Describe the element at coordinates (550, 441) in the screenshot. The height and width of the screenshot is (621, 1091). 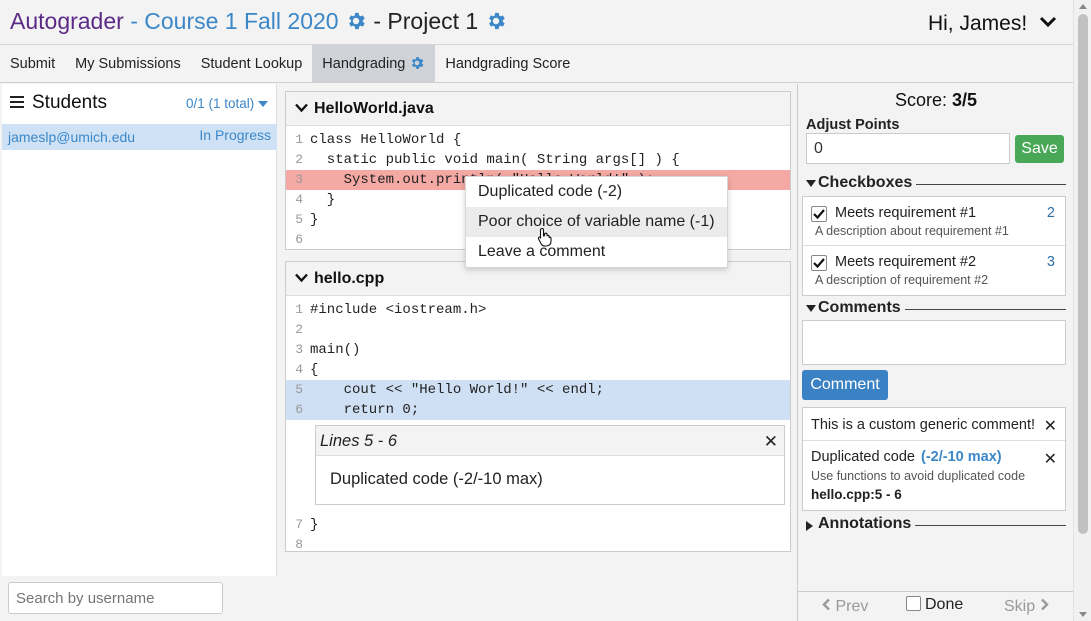
I see `inline-comment-header: Lines 5 - 6 ✕` at that location.